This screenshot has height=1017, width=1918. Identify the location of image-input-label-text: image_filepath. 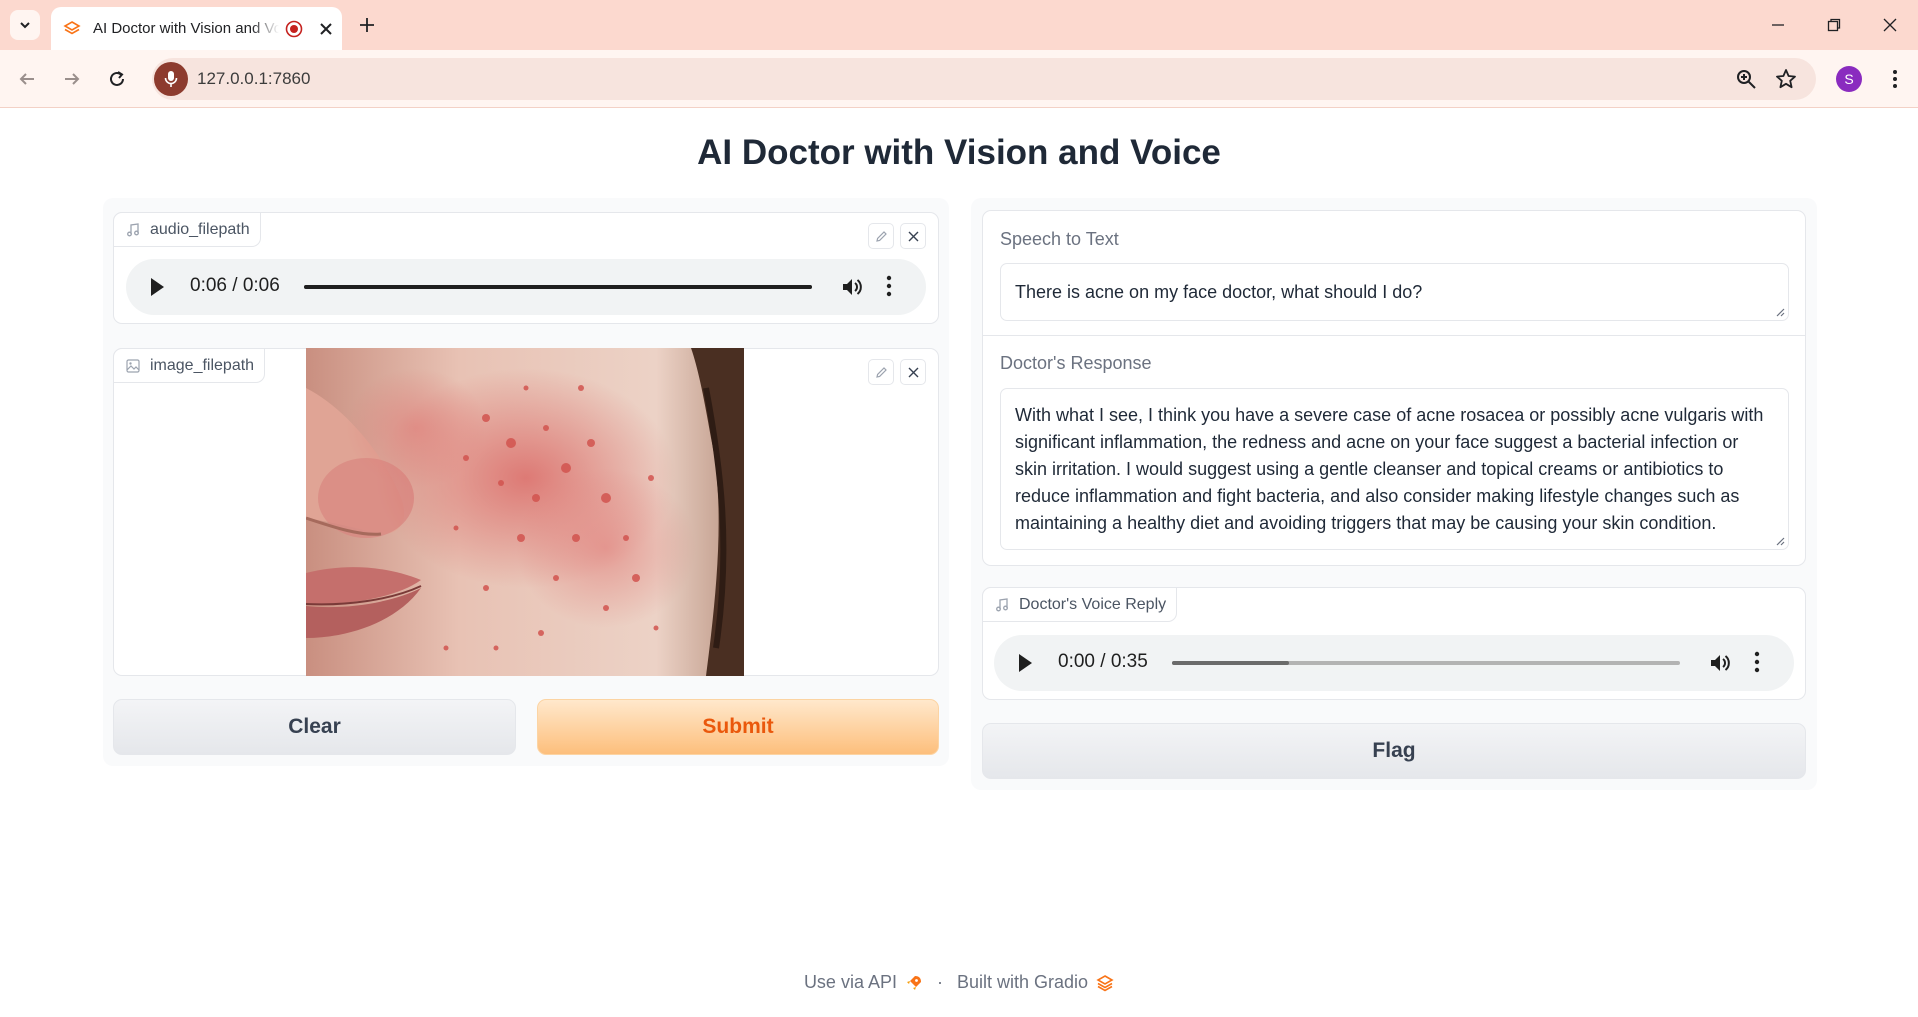
(202, 365).